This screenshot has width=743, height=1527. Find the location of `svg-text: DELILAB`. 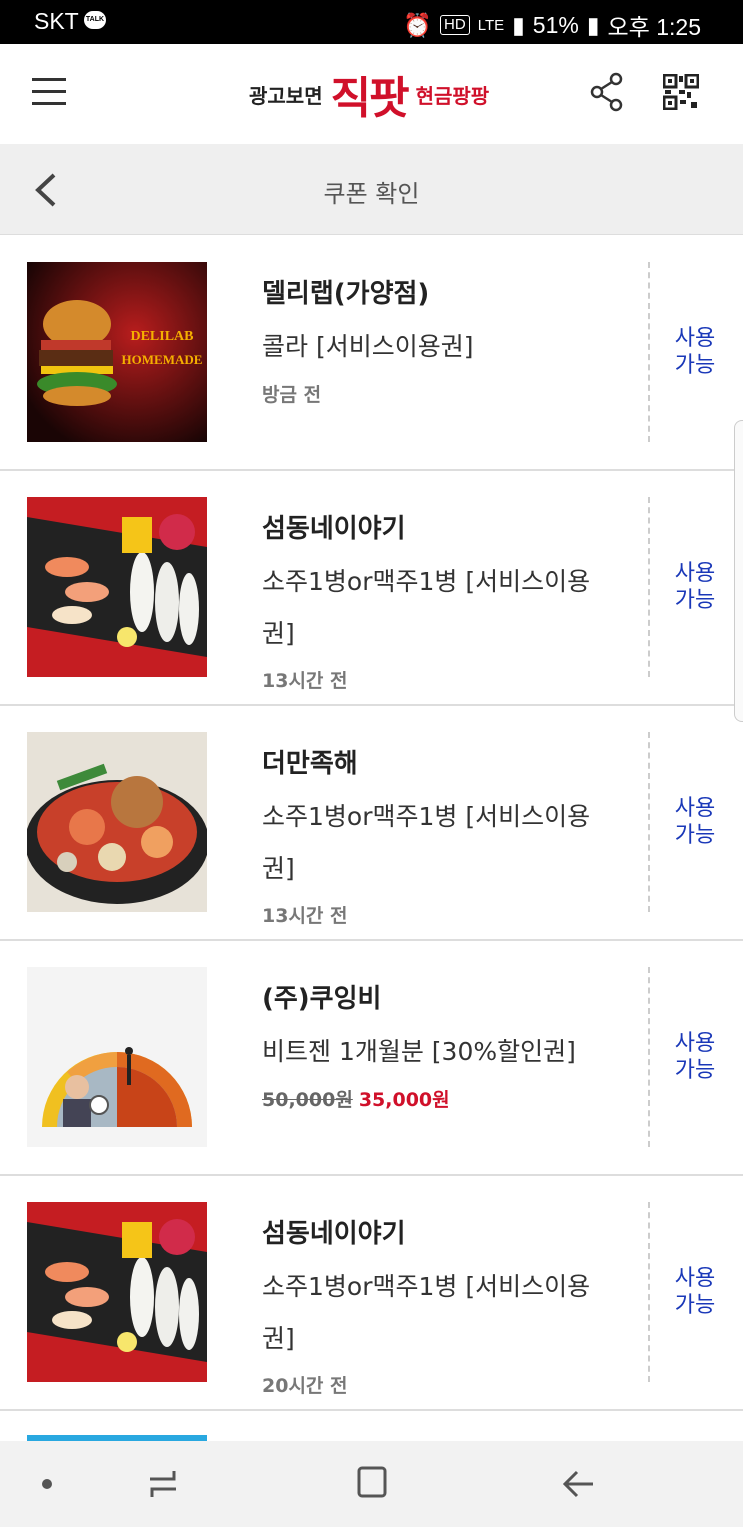

svg-text: DELILAB is located at coordinates (161, 336).